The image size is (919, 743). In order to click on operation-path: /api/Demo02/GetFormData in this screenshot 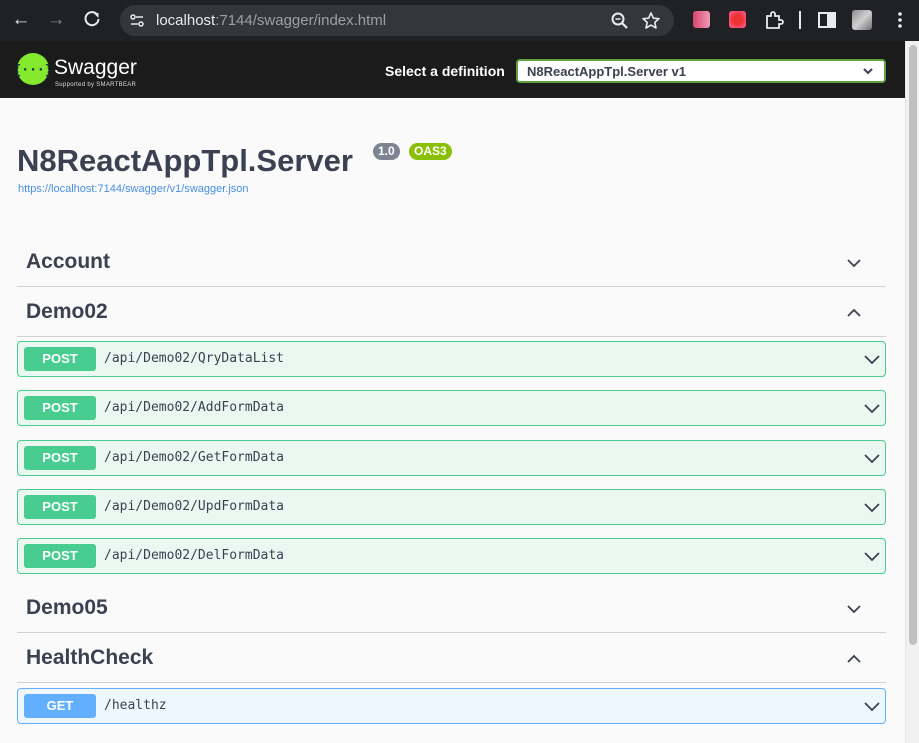, I will do `click(194, 457)`.